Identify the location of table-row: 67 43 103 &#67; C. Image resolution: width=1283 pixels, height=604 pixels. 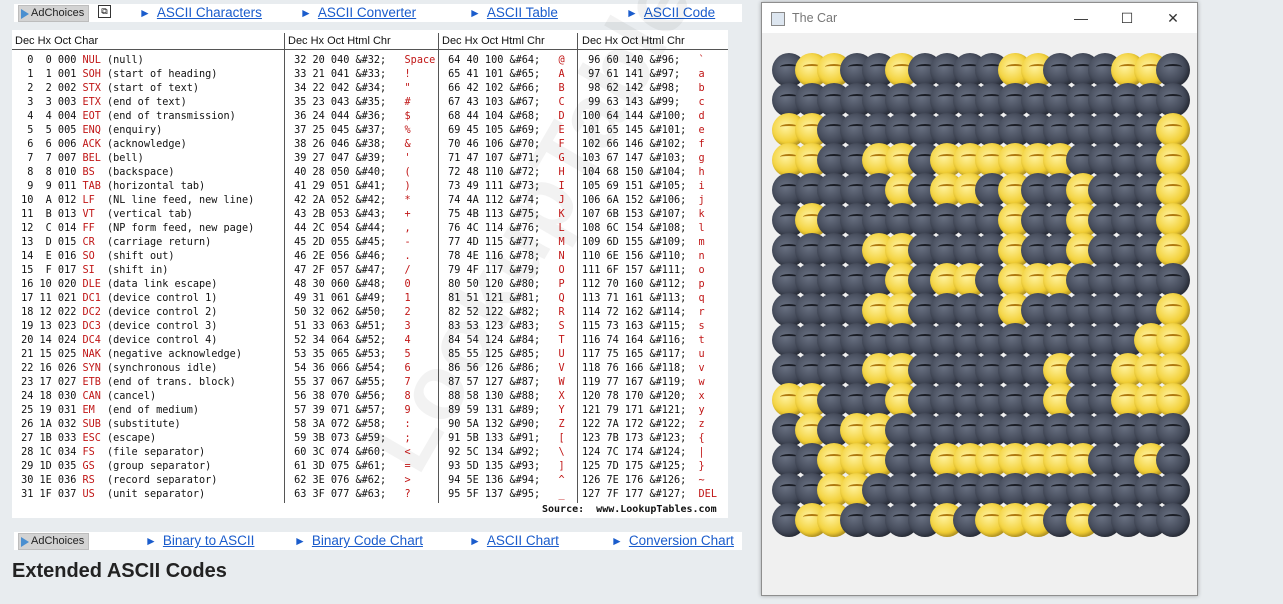
(503, 102).